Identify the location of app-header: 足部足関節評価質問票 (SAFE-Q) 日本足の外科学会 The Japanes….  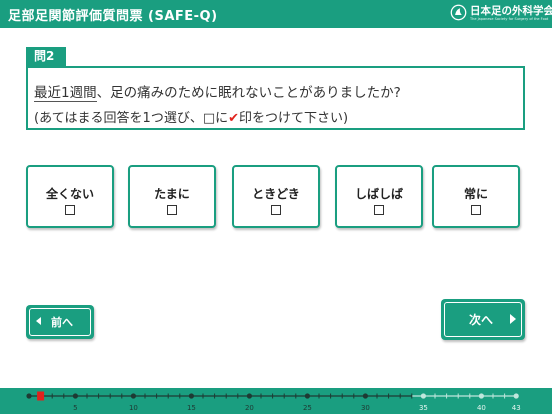
(276, 14).